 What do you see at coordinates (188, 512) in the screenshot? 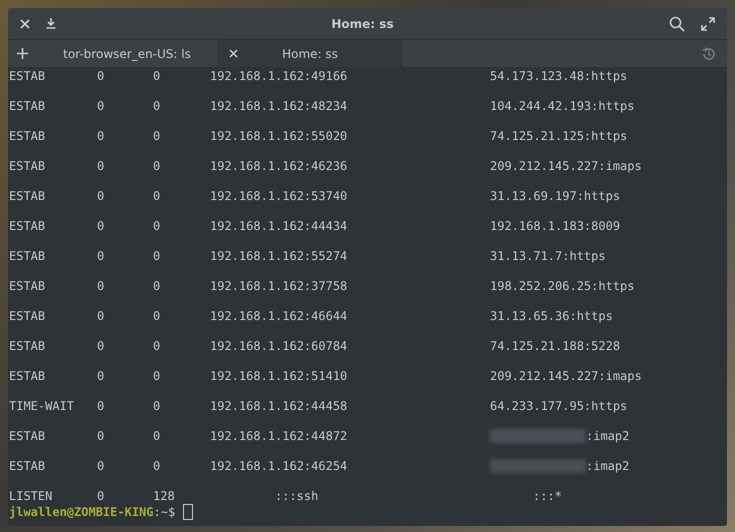
I see `text-cursor` at bounding box center [188, 512].